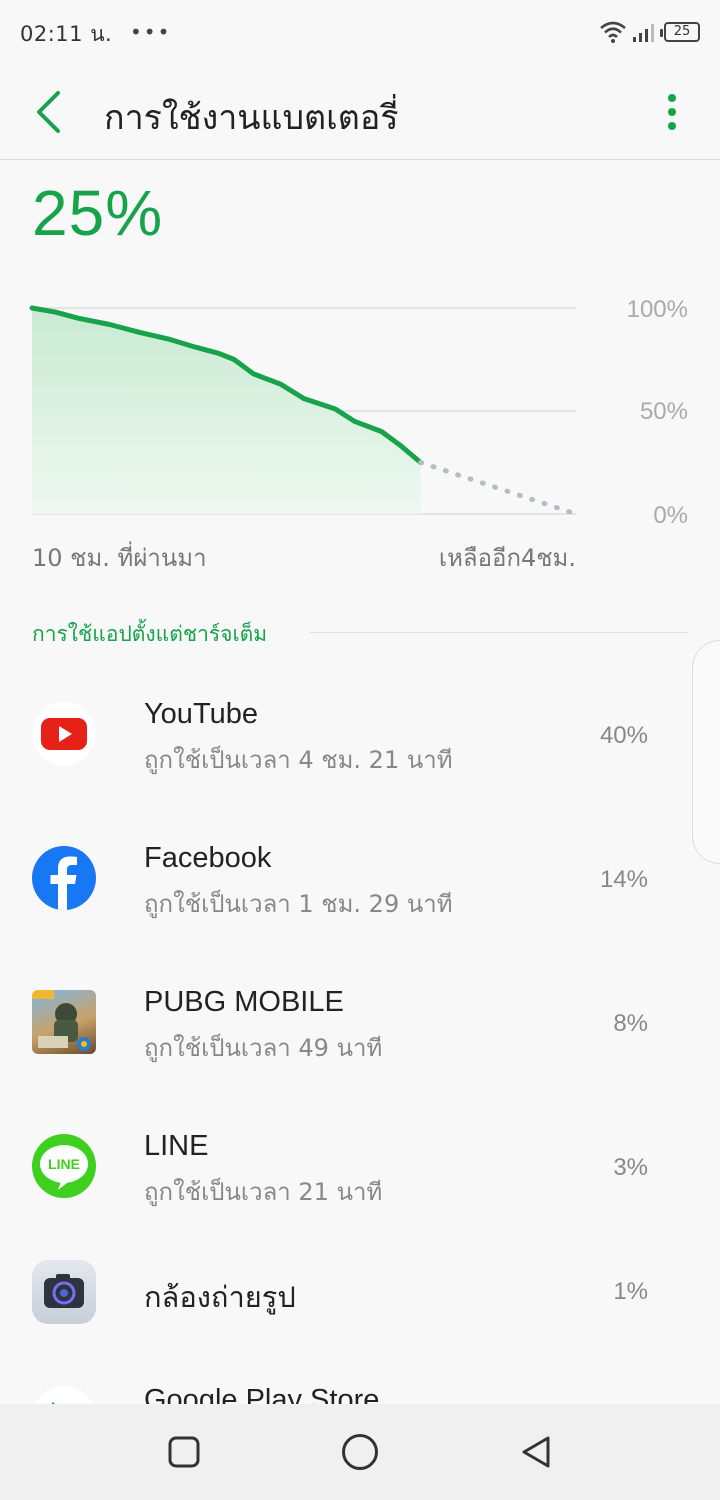 This screenshot has width=720, height=1500. What do you see at coordinates (498, 488) in the screenshot?
I see `battery-prediction-line` at bounding box center [498, 488].